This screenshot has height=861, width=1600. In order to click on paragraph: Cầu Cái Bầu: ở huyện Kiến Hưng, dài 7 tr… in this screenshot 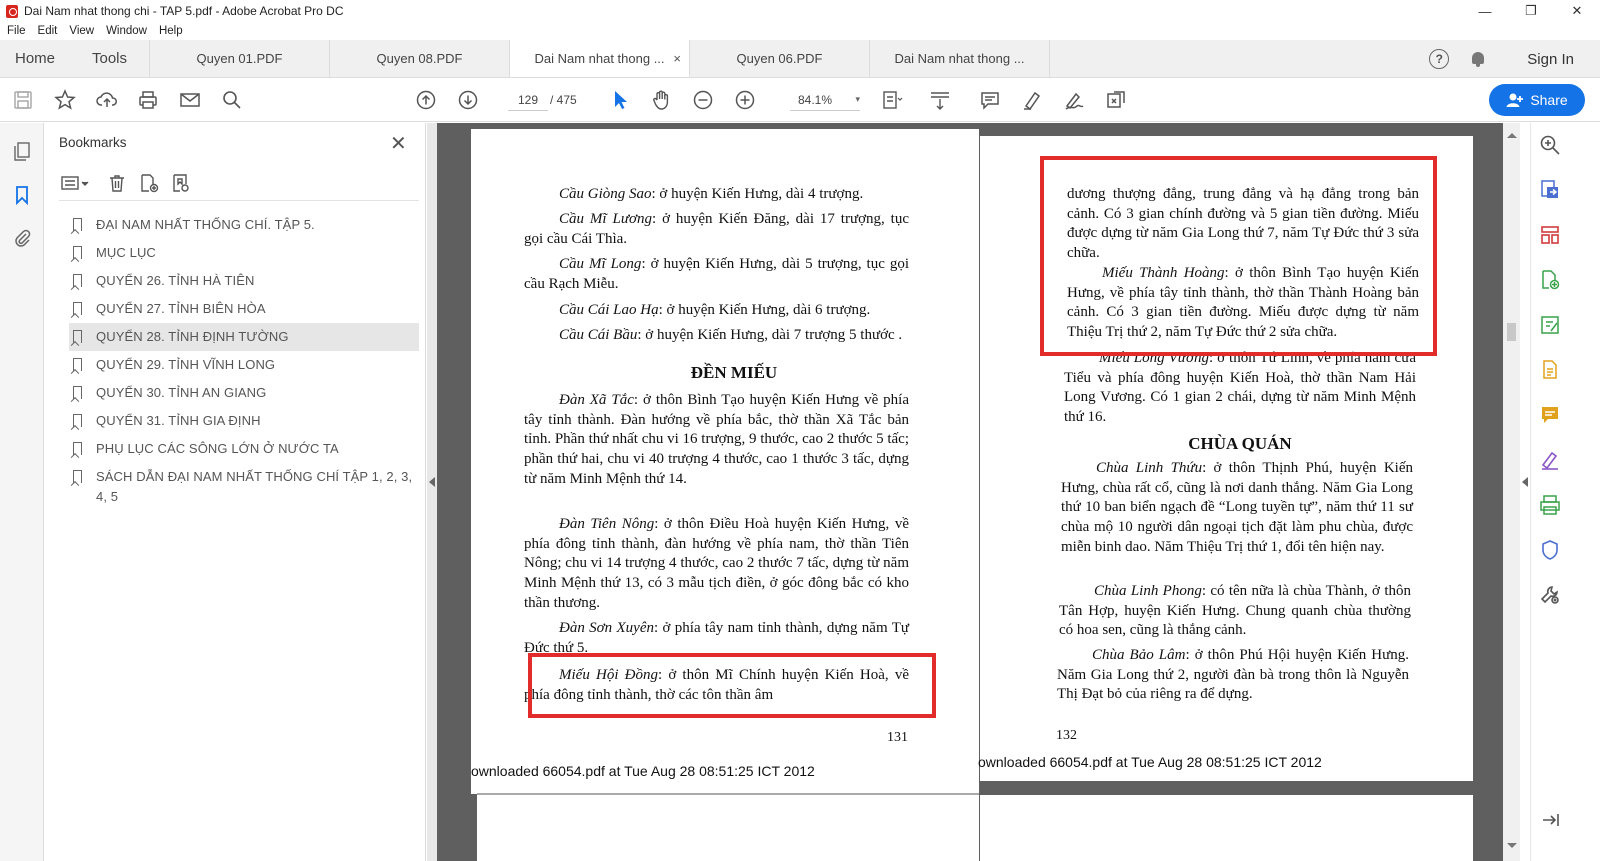, I will do `click(716, 336)`.